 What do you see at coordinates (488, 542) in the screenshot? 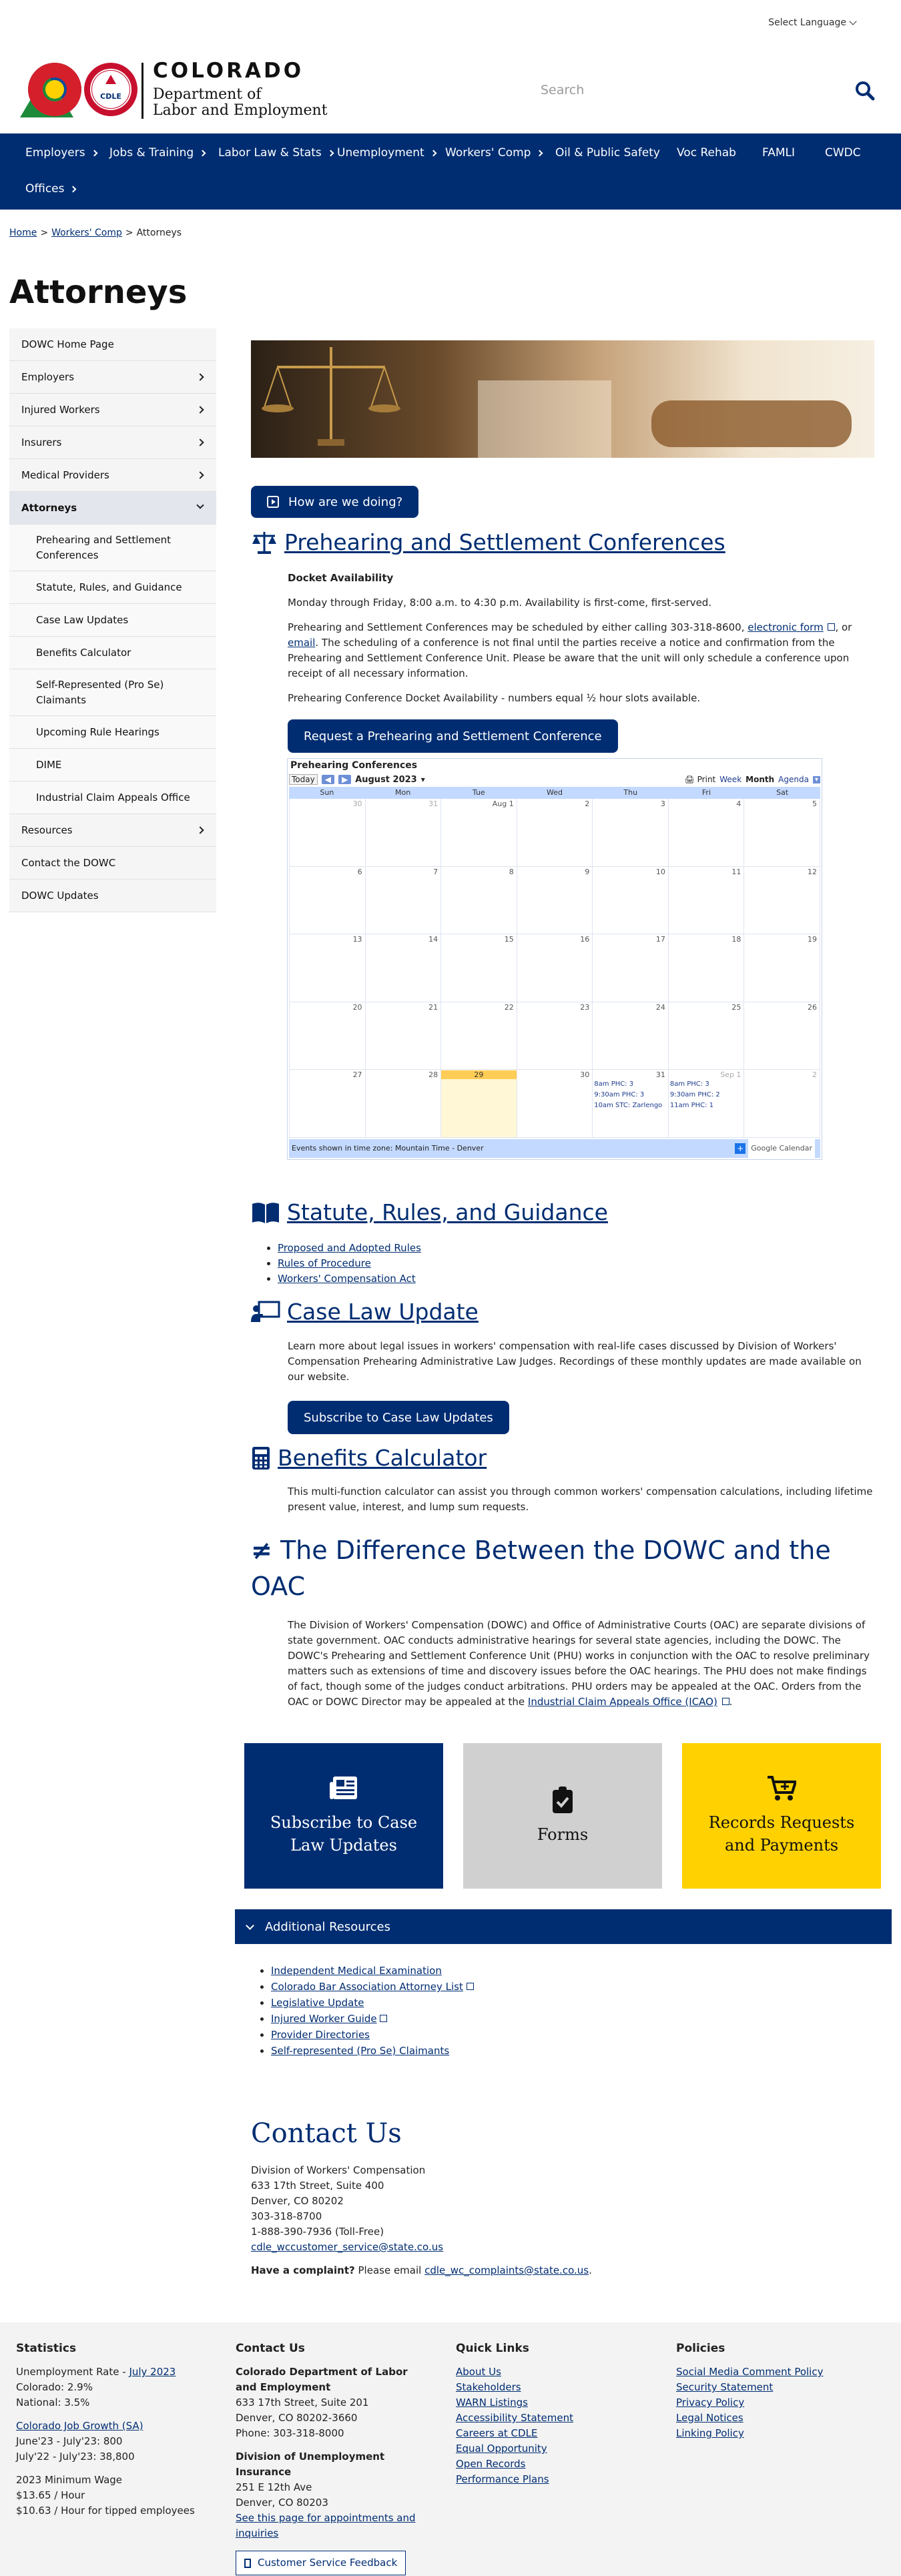
I see `prehearing-heading: Prehearing and Settlement Conferences` at bounding box center [488, 542].